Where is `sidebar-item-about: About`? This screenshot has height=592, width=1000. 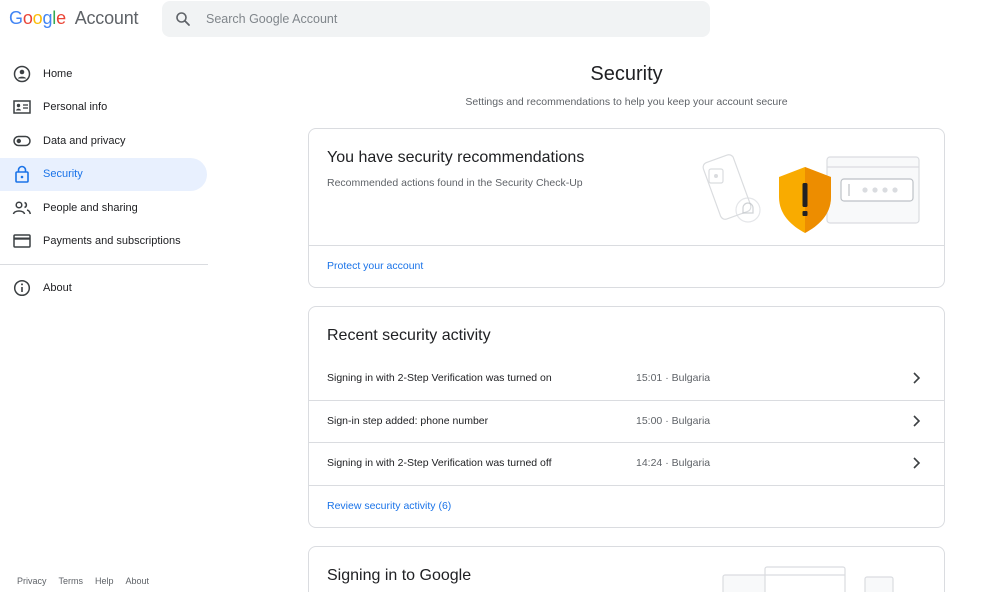 sidebar-item-about: About is located at coordinates (103, 288).